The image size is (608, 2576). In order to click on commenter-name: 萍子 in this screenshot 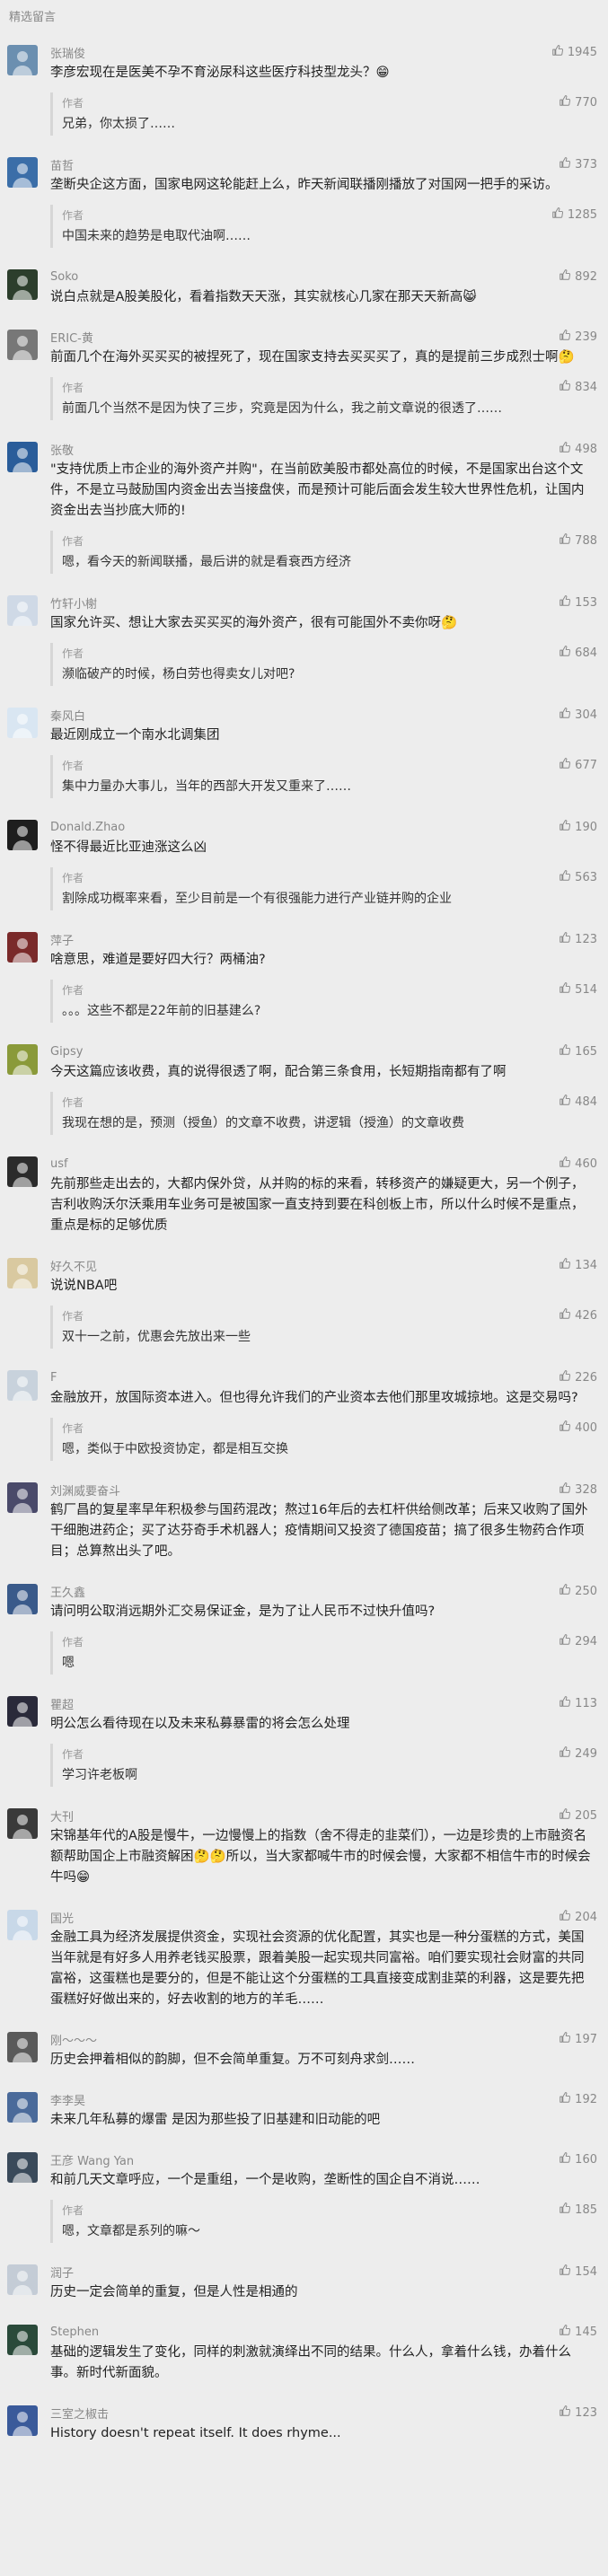, I will do `click(62, 939)`.